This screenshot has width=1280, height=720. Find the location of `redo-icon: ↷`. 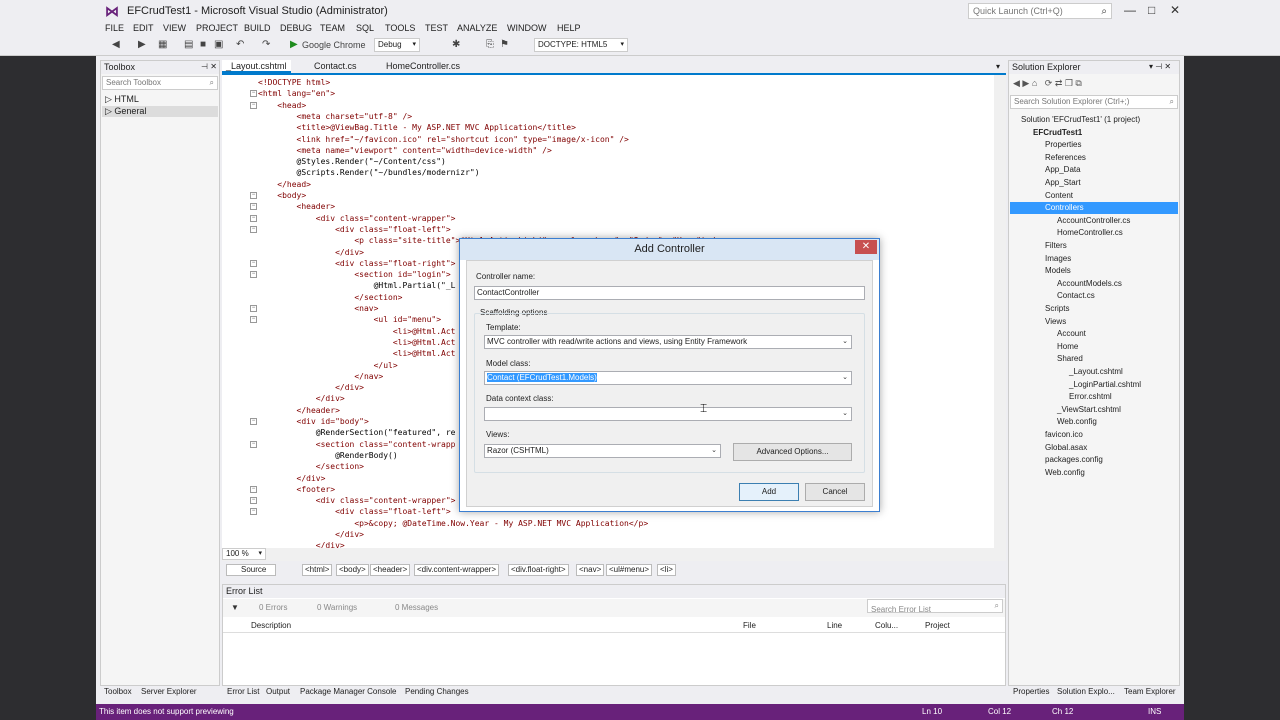

redo-icon: ↷ is located at coordinates (266, 44).